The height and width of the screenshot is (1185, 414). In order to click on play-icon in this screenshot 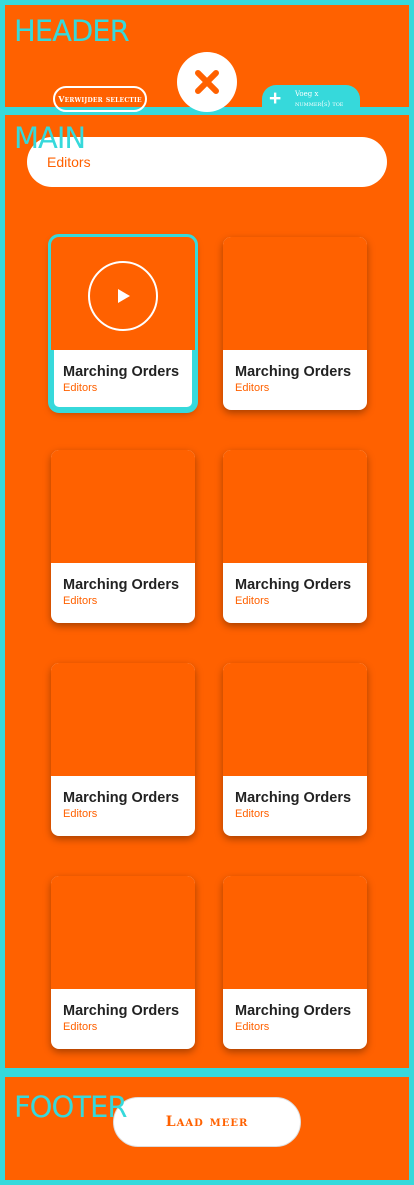, I will do `click(123, 296)`.